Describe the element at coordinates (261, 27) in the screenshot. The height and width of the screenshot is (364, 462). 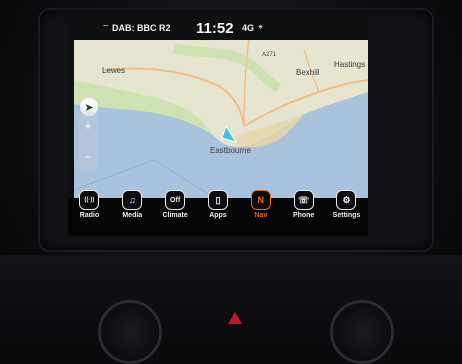
I see `location-pin-icon: ⌖` at that location.